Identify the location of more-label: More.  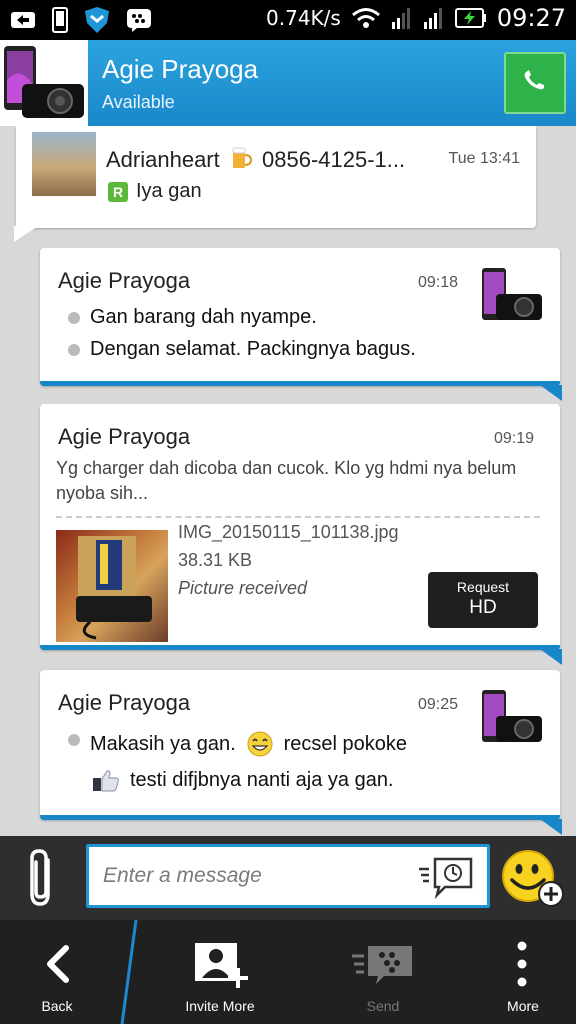
(523, 1006).